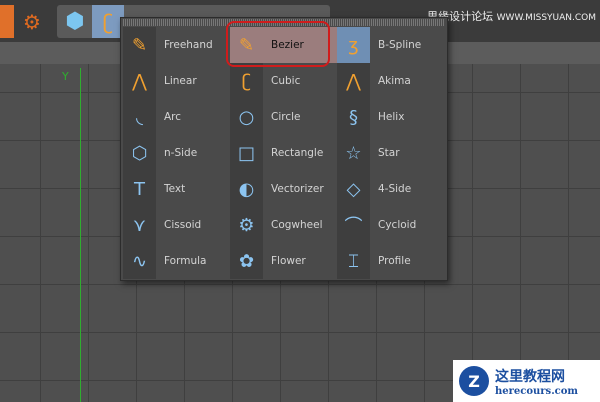 The image size is (600, 402). What do you see at coordinates (353, 189) in the screenshot?
I see `4-side-icon: ◇` at bounding box center [353, 189].